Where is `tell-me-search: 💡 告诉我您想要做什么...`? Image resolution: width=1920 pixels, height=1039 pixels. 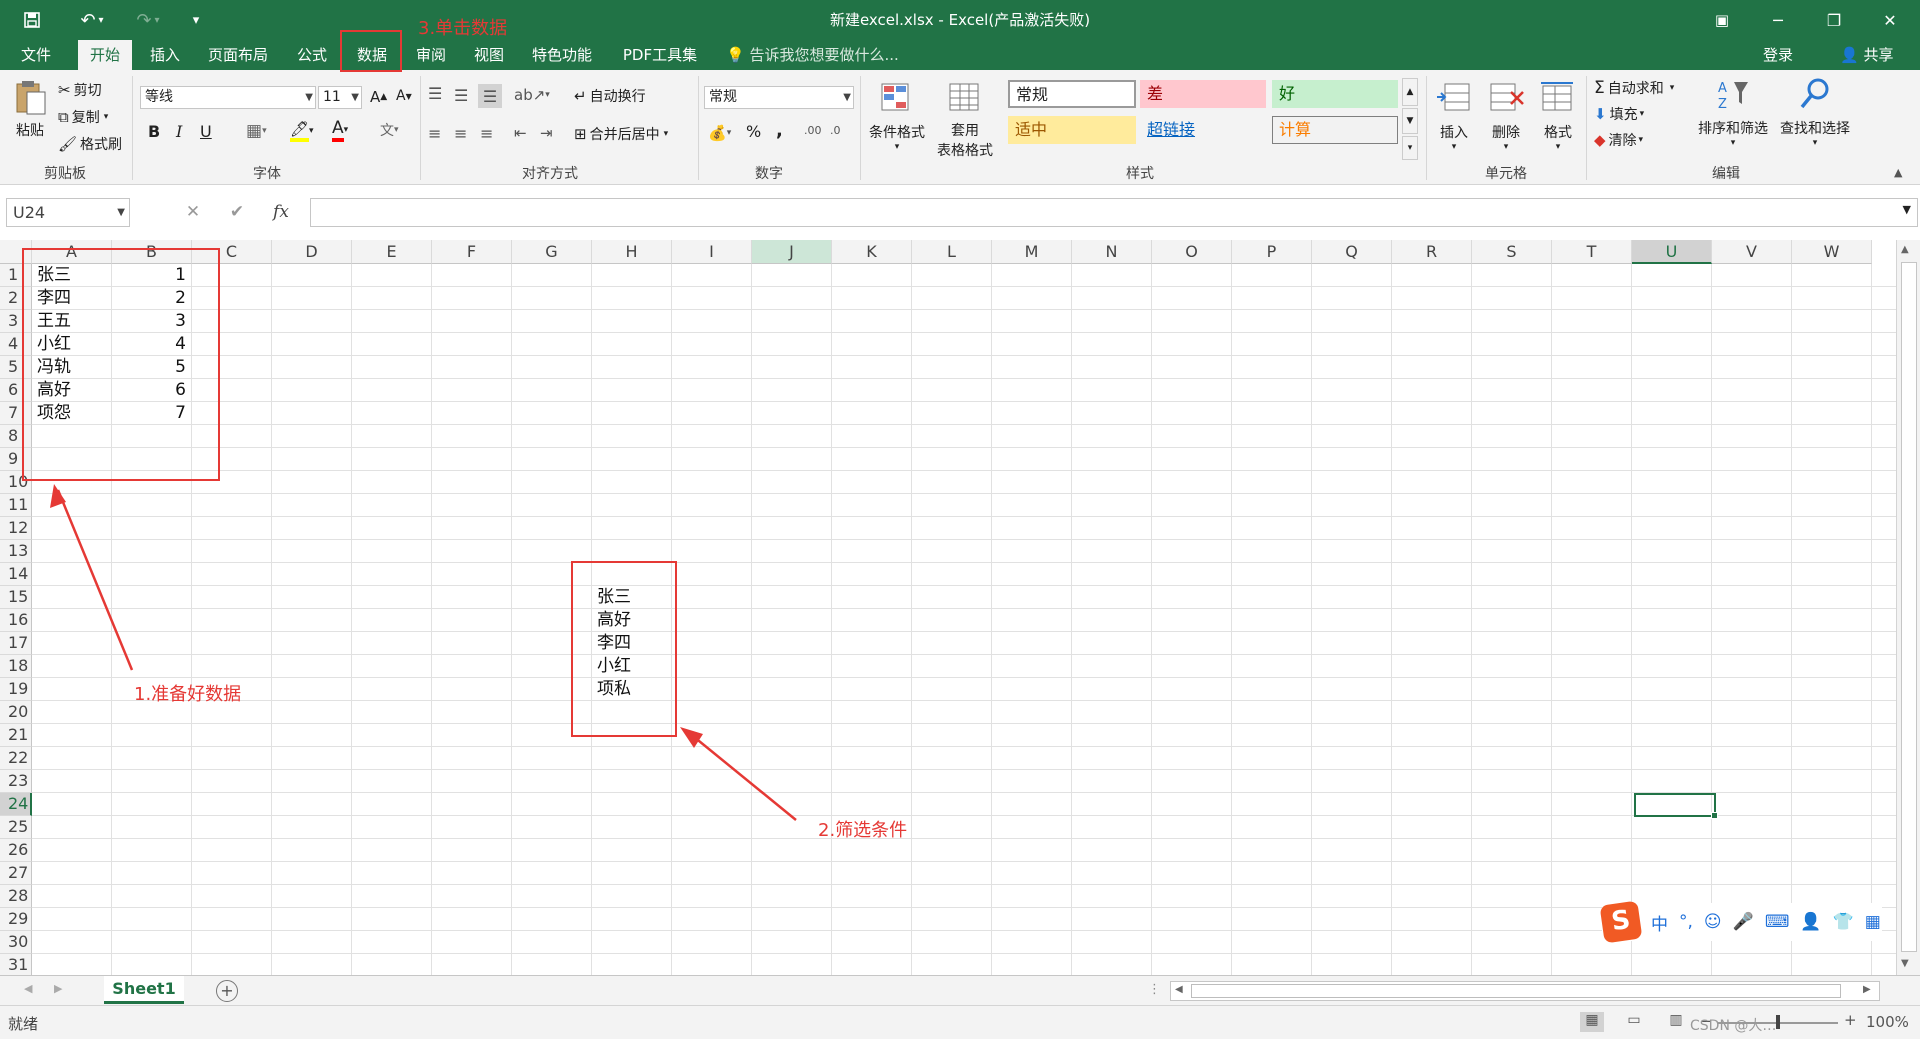
tell-me-search: 💡 告诉我您想要做什么... is located at coordinates (812, 55).